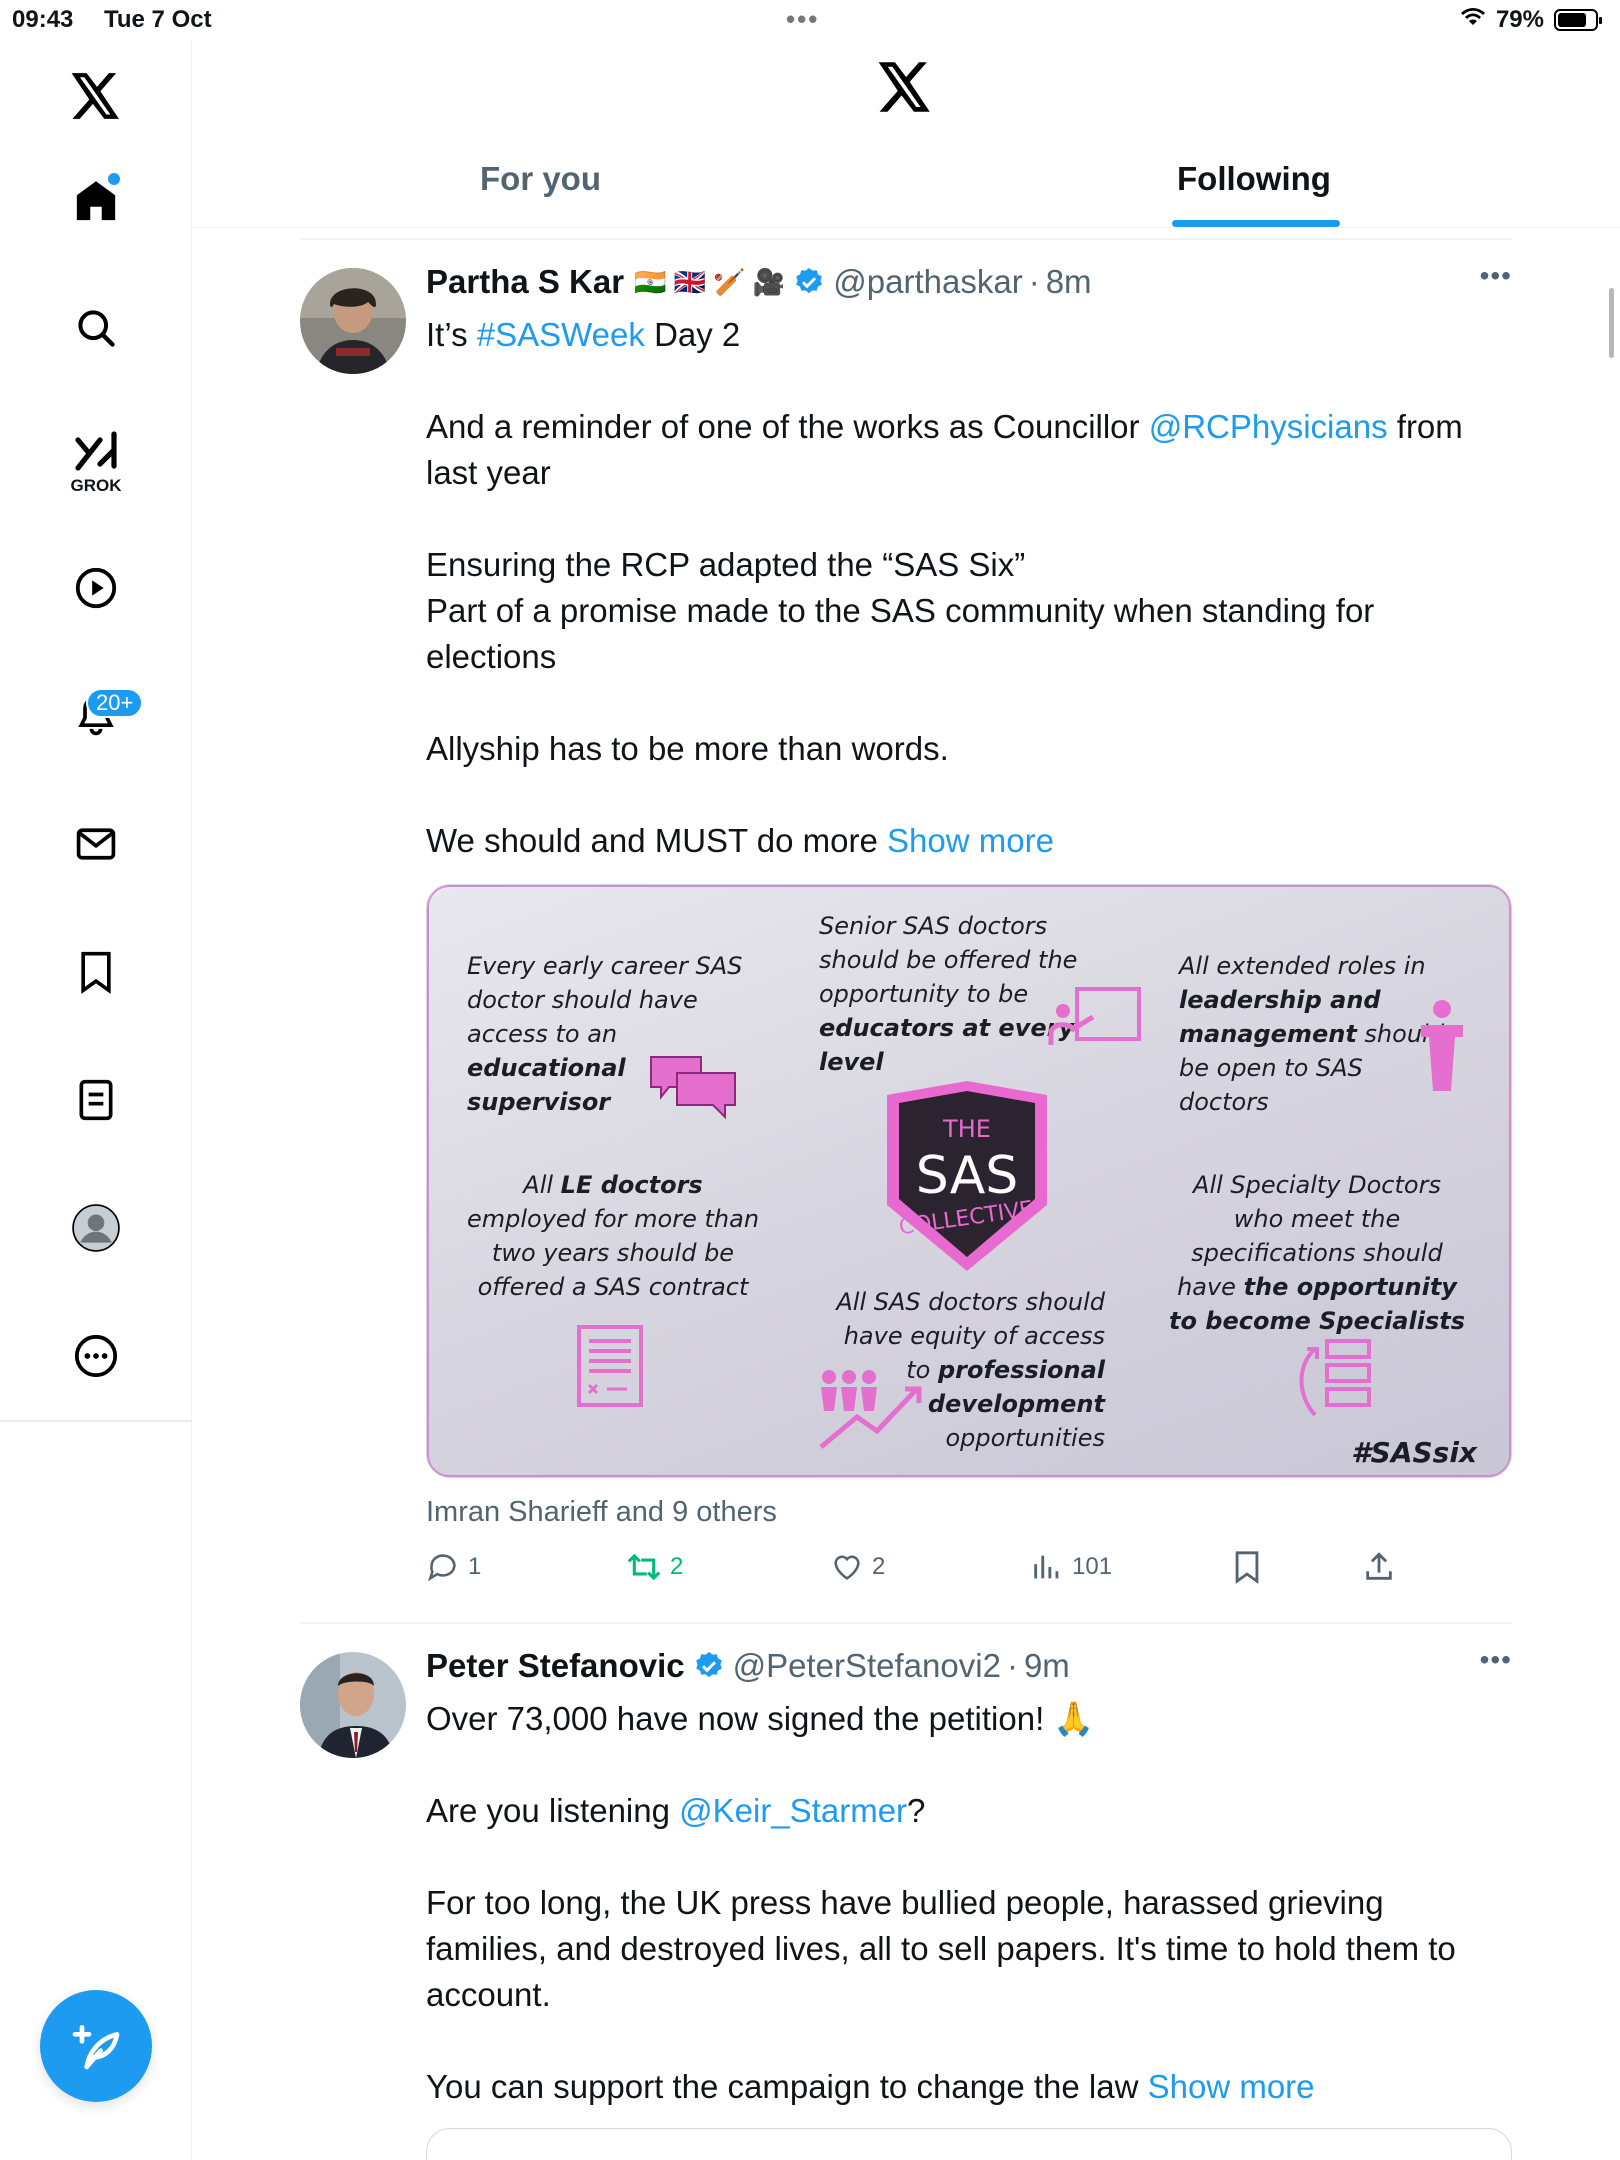 The width and height of the screenshot is (1620, 2160). Describe the element at coordinates (1611, 323) in the screenshot. I see `scrollbar` at that location.